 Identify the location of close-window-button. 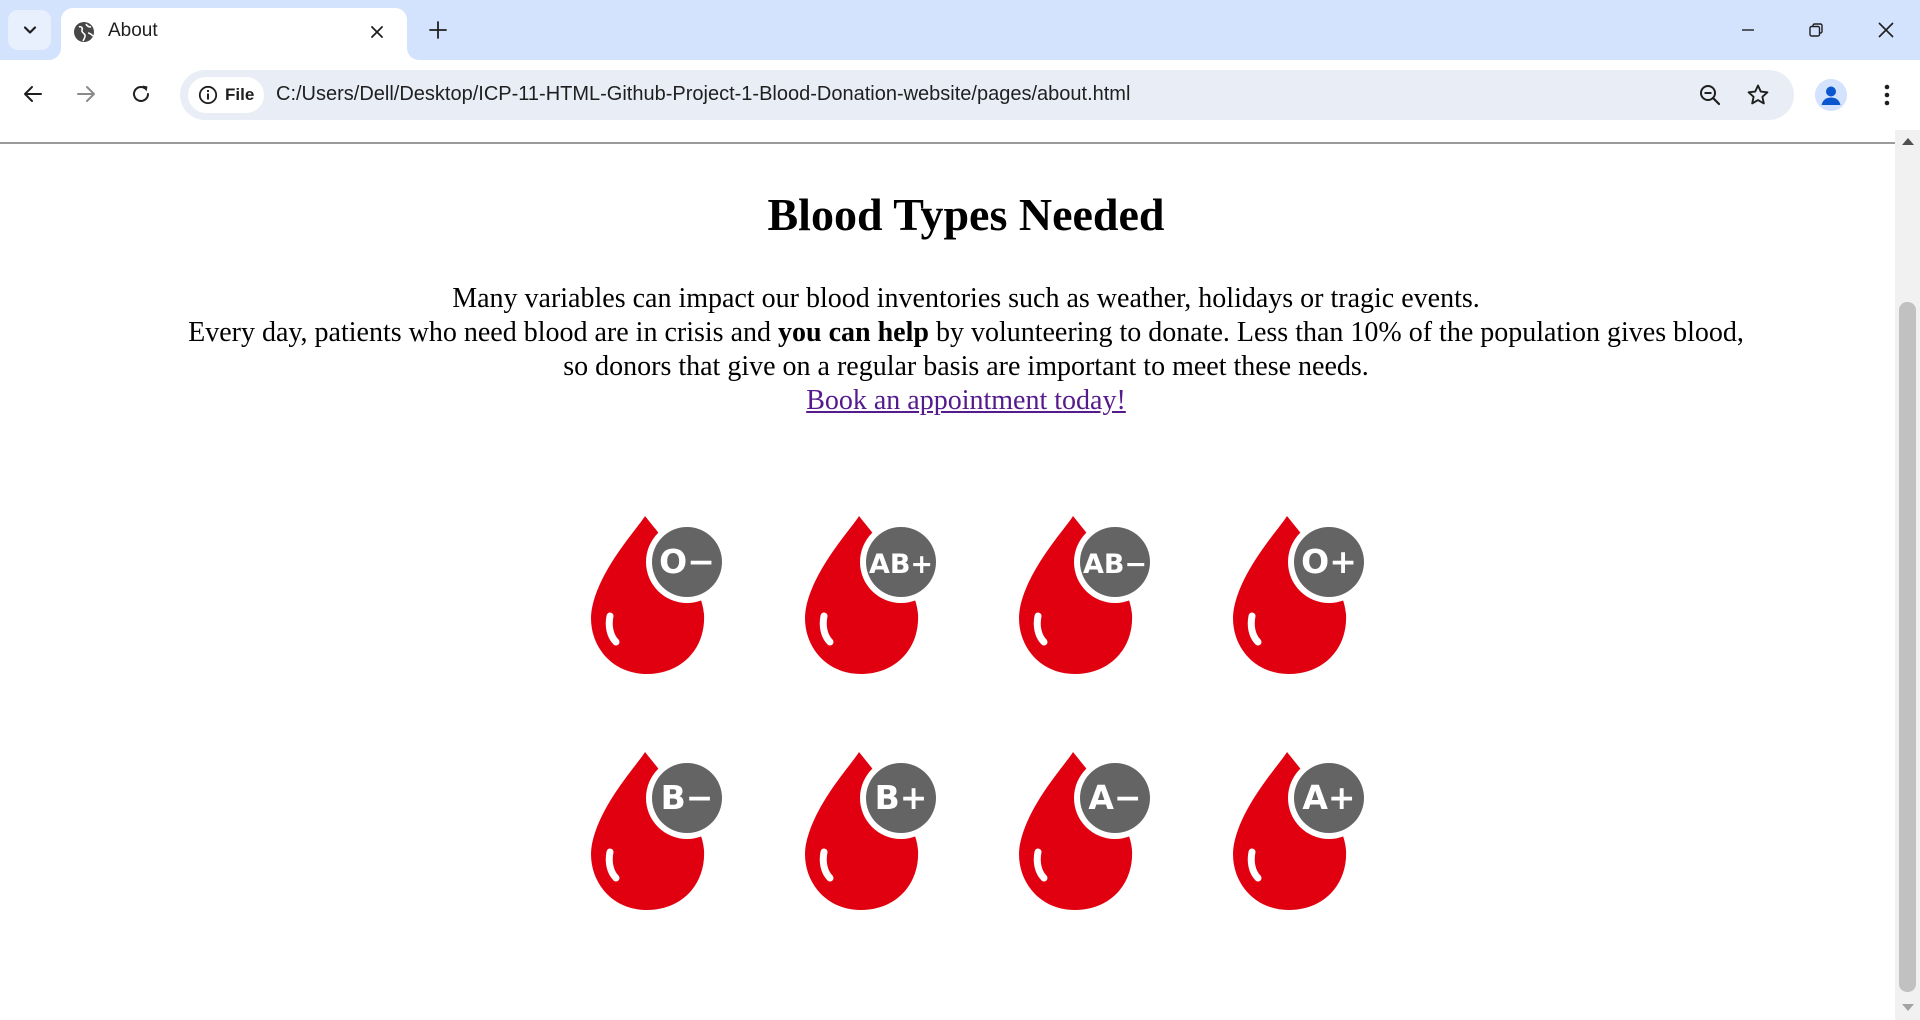
(1886, 30).